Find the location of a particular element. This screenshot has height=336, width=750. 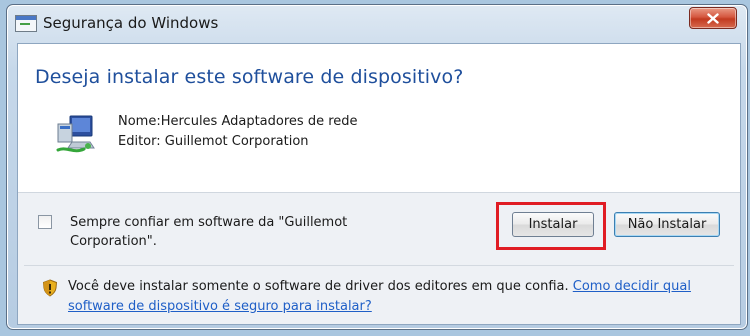

close-icon is located at coordinates (713, 18).